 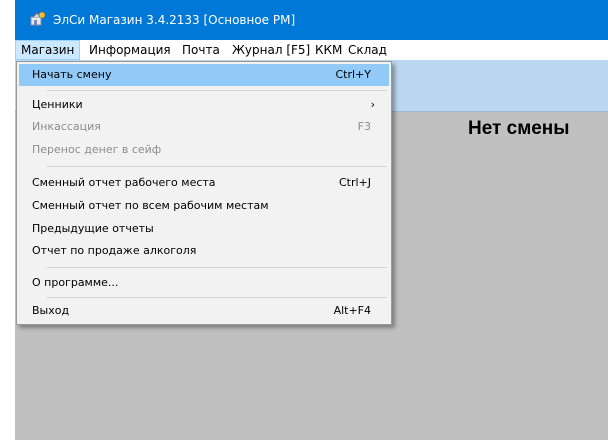 I want to click on menu-item-previous-reports: Предыдущие отчеты, so click(x=204, y=229).